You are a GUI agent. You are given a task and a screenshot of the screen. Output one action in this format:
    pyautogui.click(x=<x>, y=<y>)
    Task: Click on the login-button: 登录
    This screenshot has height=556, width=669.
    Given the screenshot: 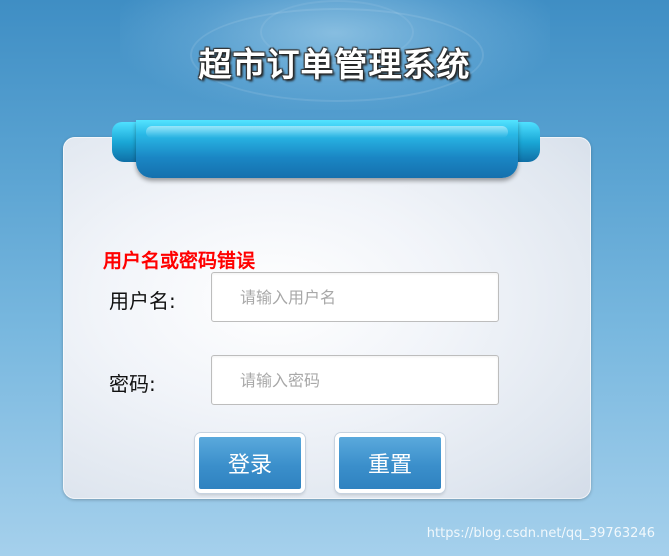 What is the action you would take?
    pyautogui.click(x=250, y=463)
    